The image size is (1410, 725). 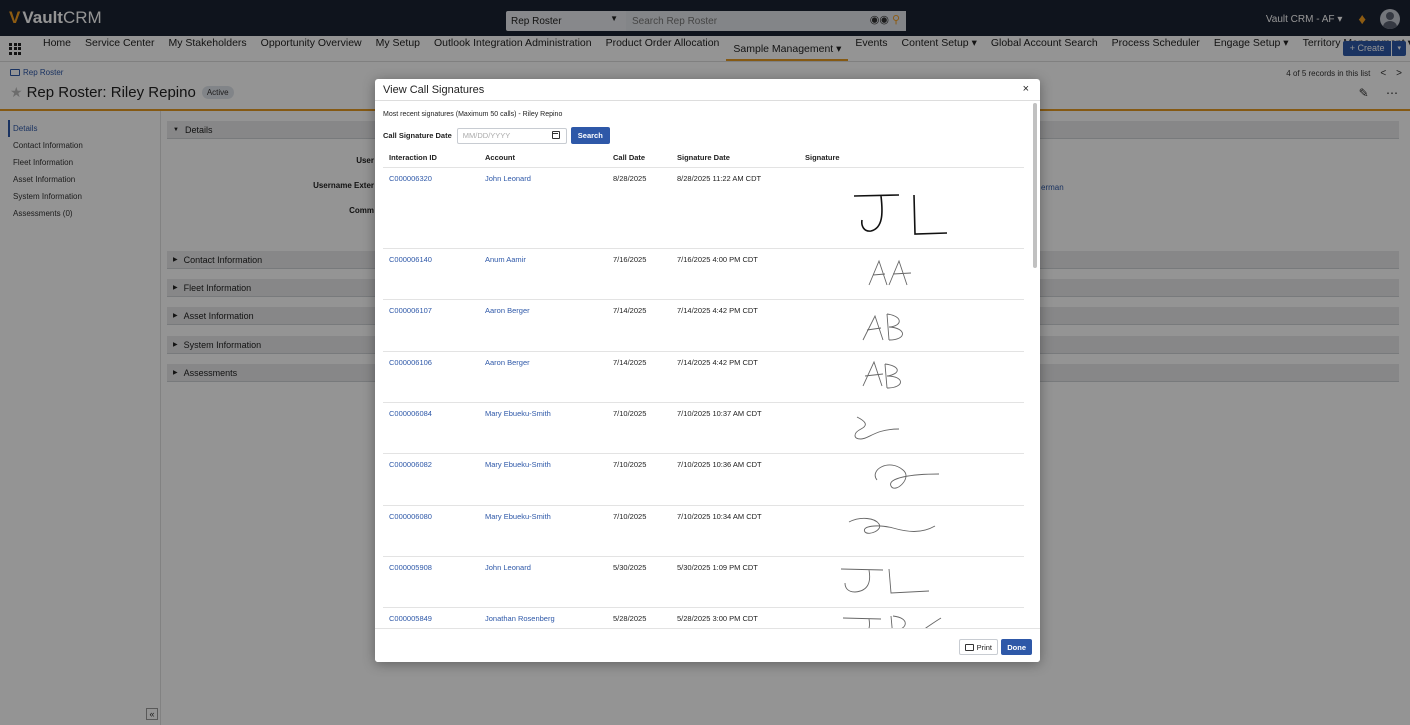 What do you see at coordinates (431, 531) in the screenshot?
I see `interaction-id-link: C000006080` at bounding box center [431, 531].